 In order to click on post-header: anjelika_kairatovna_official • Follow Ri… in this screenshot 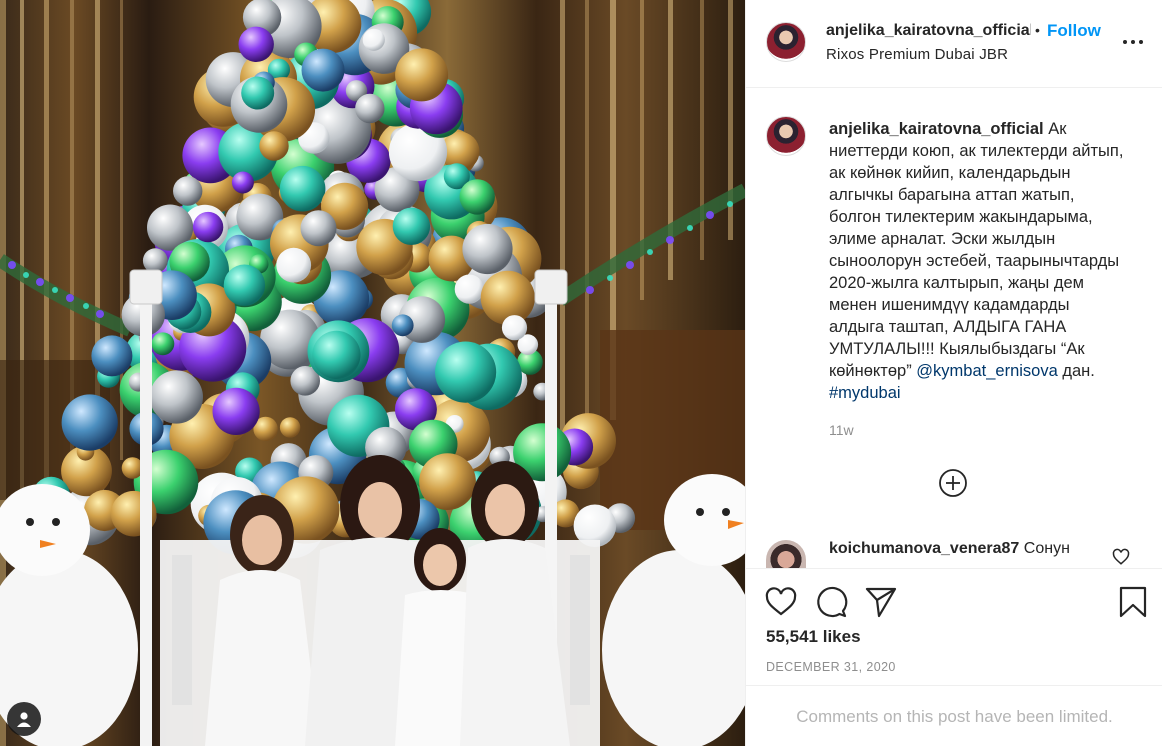, I will do `click(954, 44)`.